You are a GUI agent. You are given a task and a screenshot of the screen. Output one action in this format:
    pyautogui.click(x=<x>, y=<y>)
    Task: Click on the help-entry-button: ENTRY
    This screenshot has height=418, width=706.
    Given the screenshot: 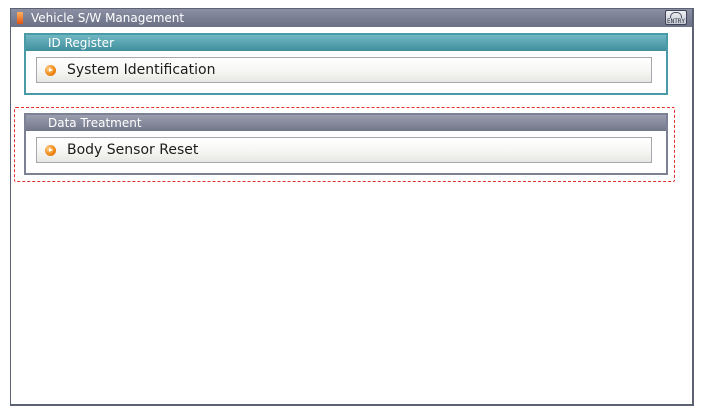 What is the action you would take?
    pyautogui.click(x=676, y=17)
    